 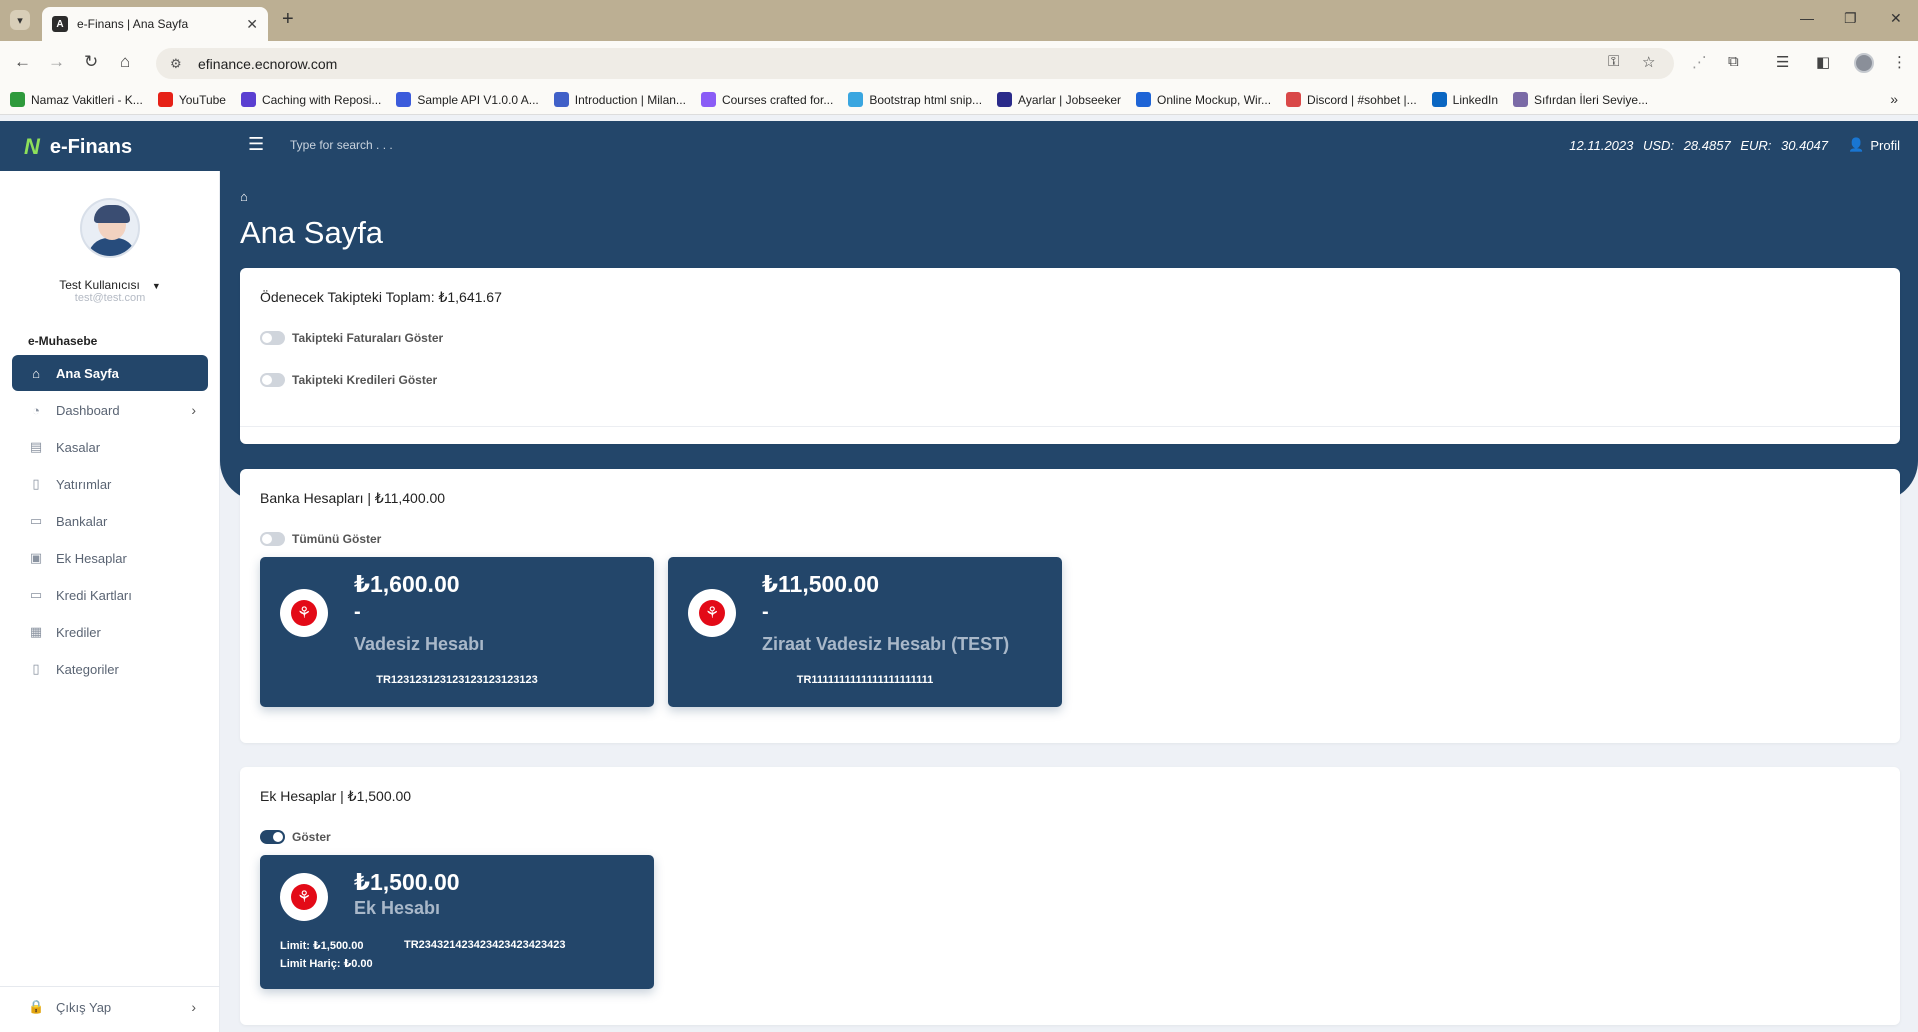 I want to click on brand: N e-Finans, so click(x=78, y=147).